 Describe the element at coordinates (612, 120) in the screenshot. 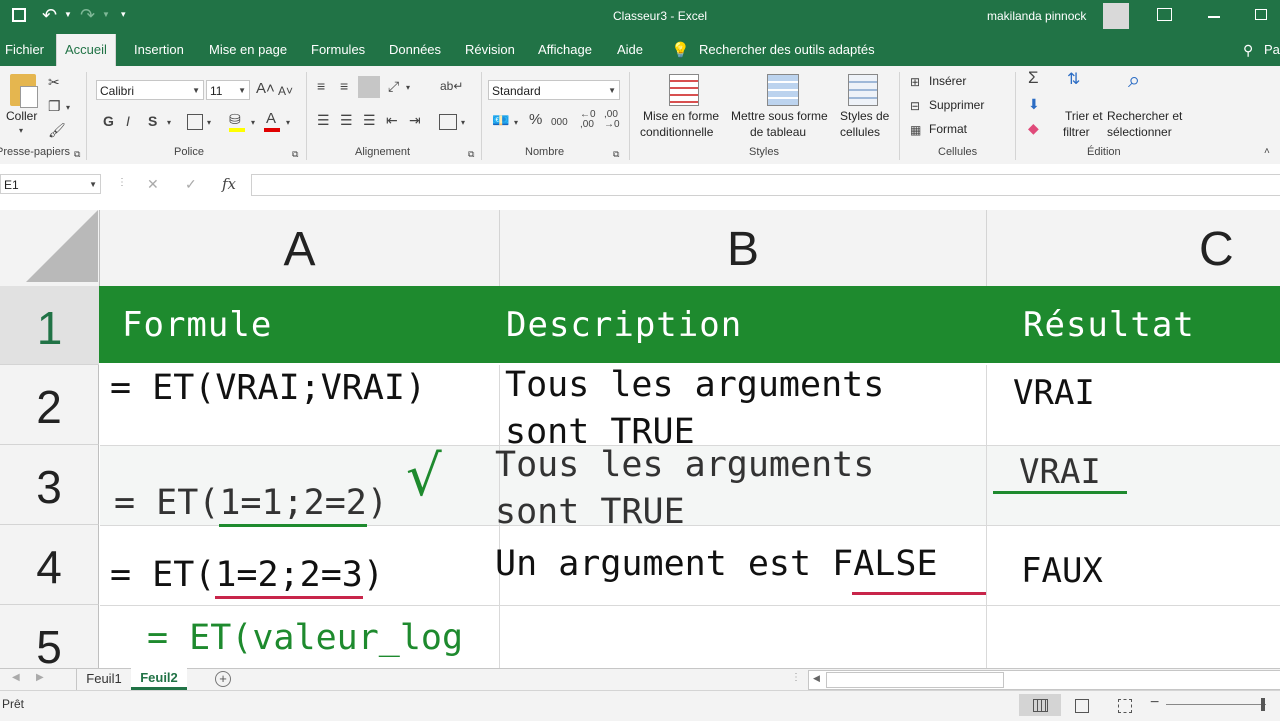

I see `decrease-decimal-icon: ,00 →0` at that location.